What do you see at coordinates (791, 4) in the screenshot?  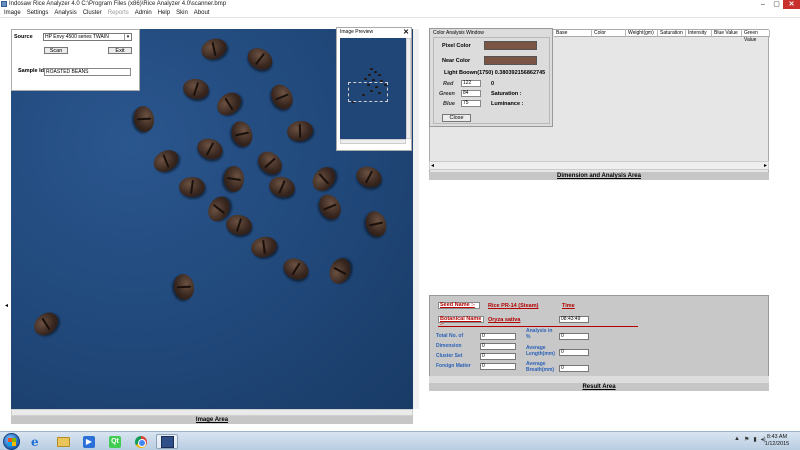 I see `close-button: ✕` at bounding box center [791, 4].